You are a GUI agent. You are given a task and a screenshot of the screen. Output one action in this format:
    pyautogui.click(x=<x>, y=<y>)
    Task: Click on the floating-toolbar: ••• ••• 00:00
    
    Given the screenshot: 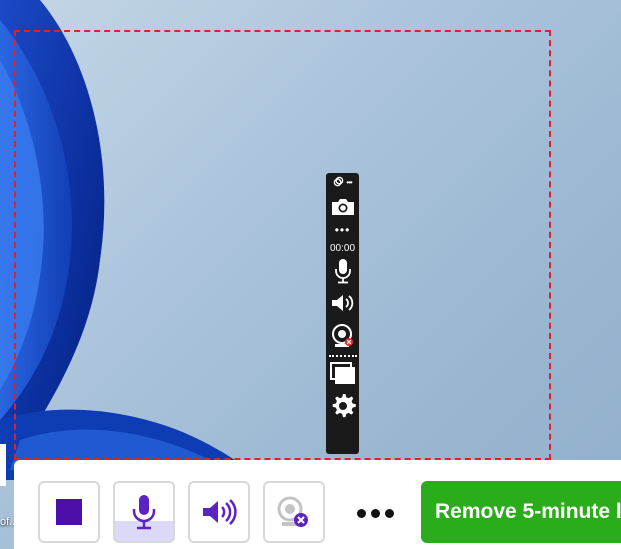 What is the action you would take?
    pyautogui.click(x=342, y=313)
    